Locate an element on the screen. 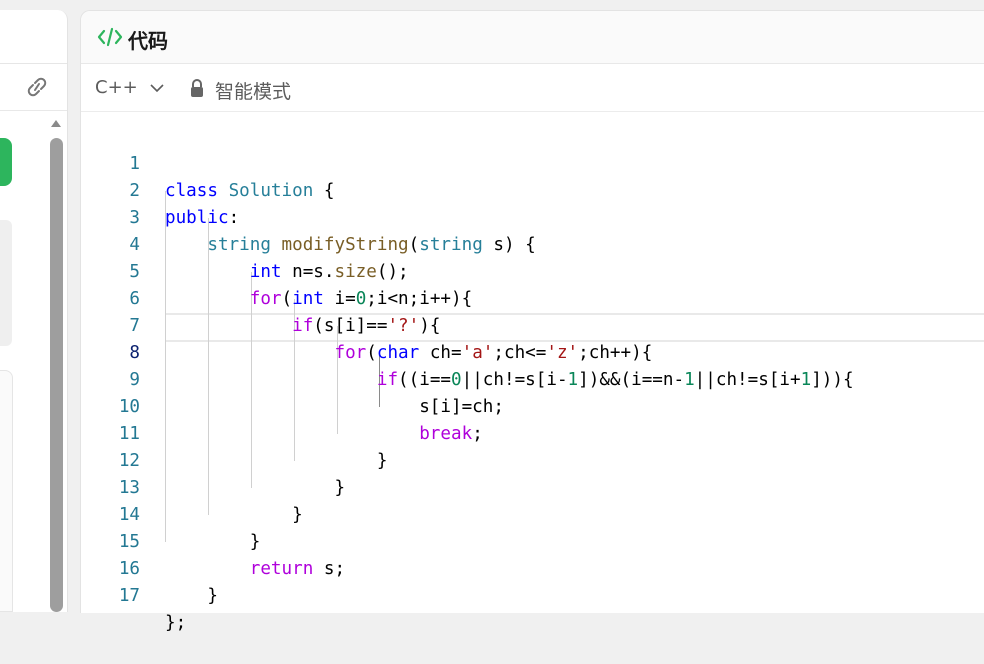  code-line: 16 } is located at coordinates (532, 567).